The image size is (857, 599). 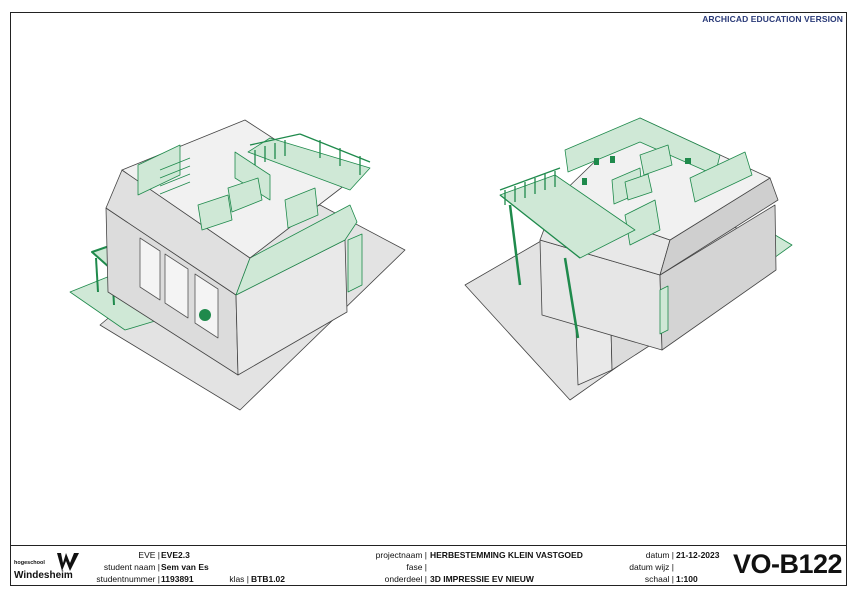 I want to click on schaal-value: 1:100, so click(x=687, y=579).